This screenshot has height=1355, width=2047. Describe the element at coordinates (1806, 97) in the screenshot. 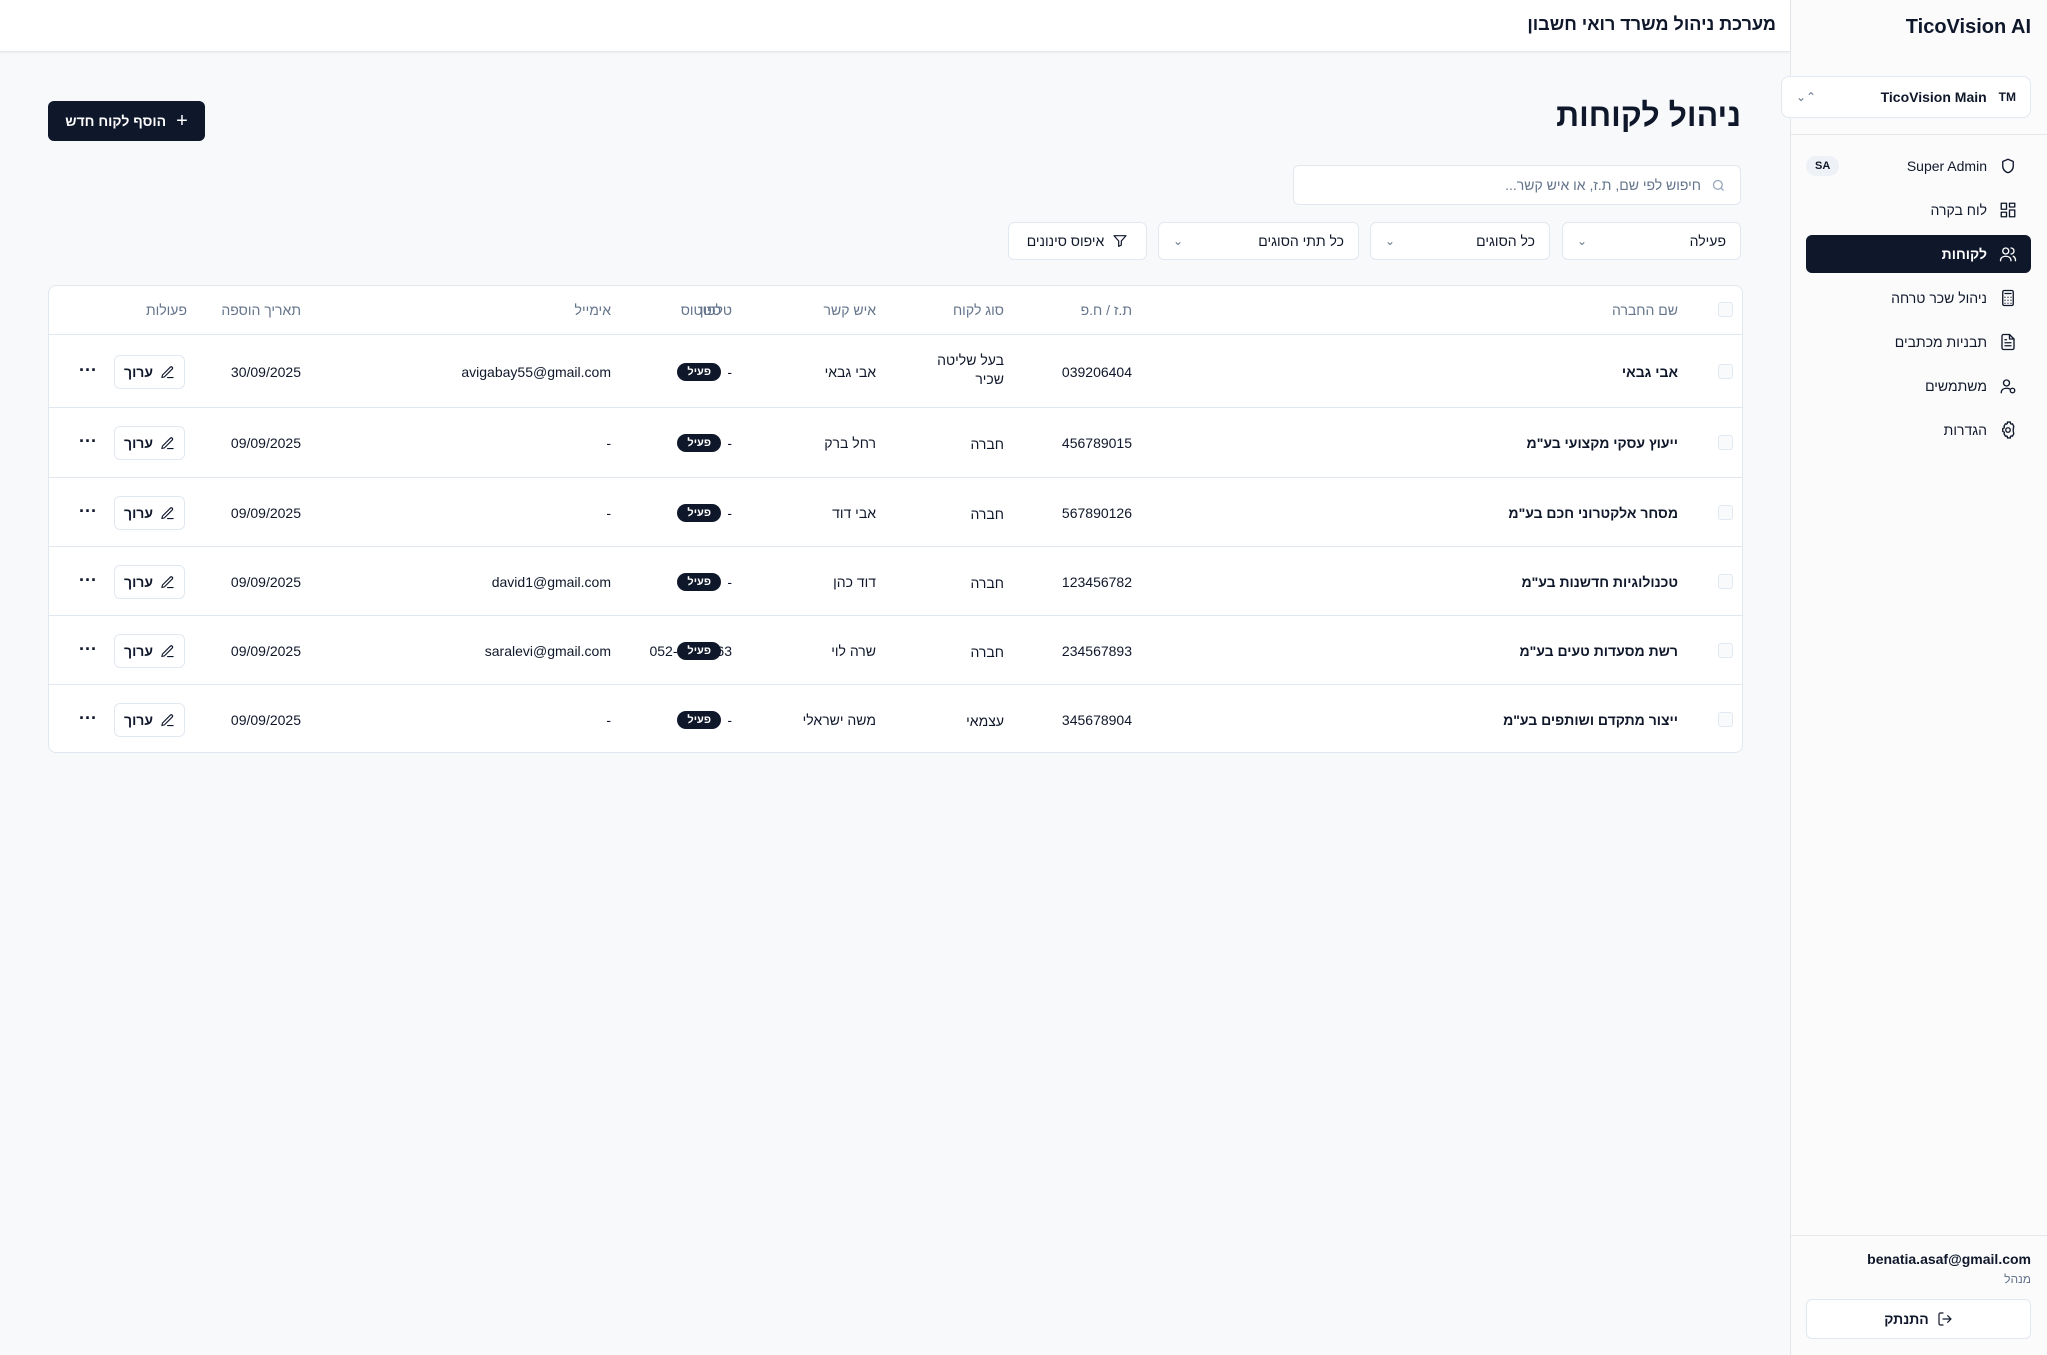

I see `chevron-up-down-icon: ⌃⌄` at that location.